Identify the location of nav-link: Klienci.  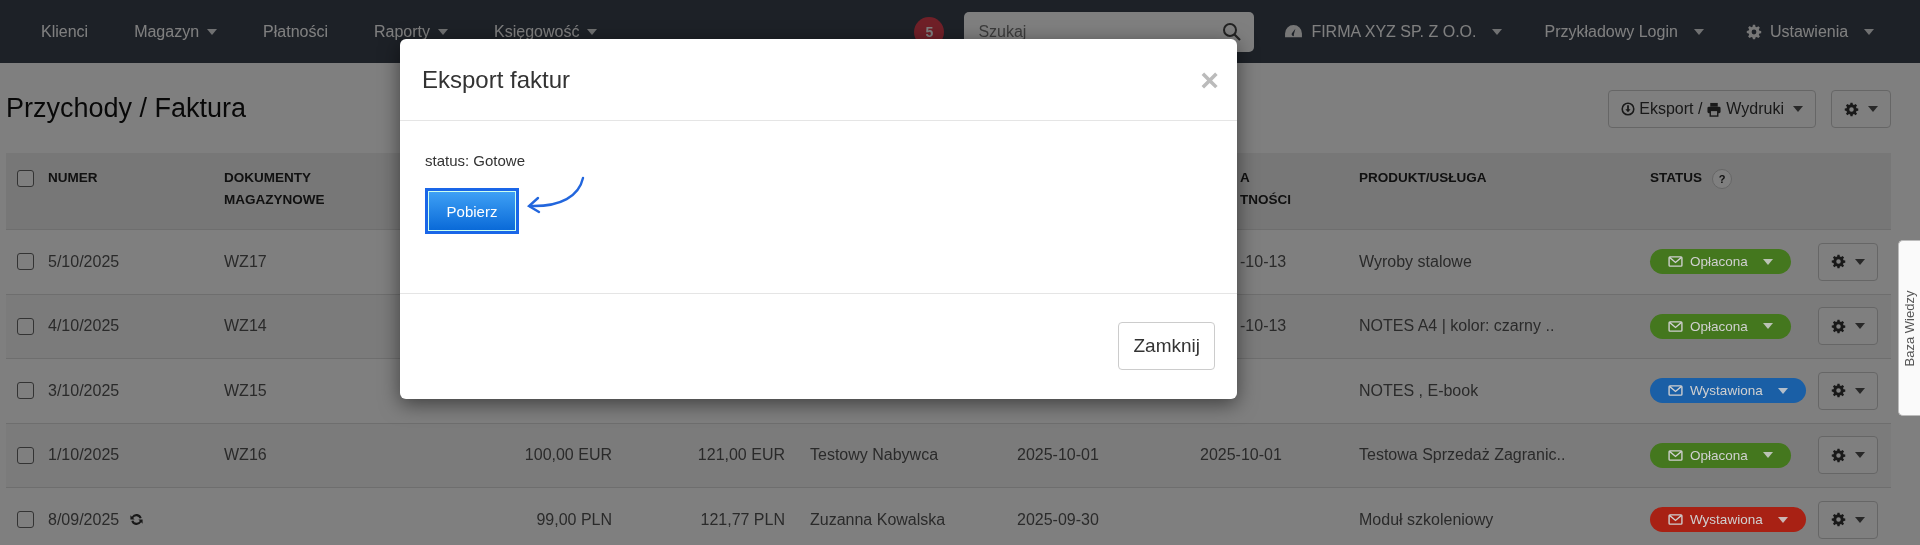
(65, 31).